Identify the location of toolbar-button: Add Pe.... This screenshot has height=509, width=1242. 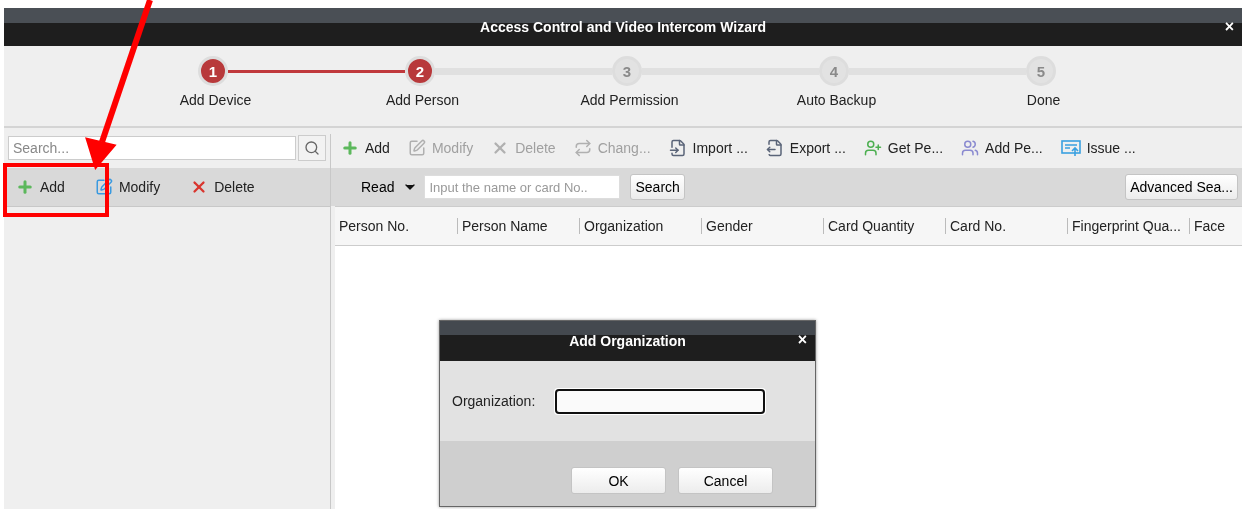
(1002, 148).